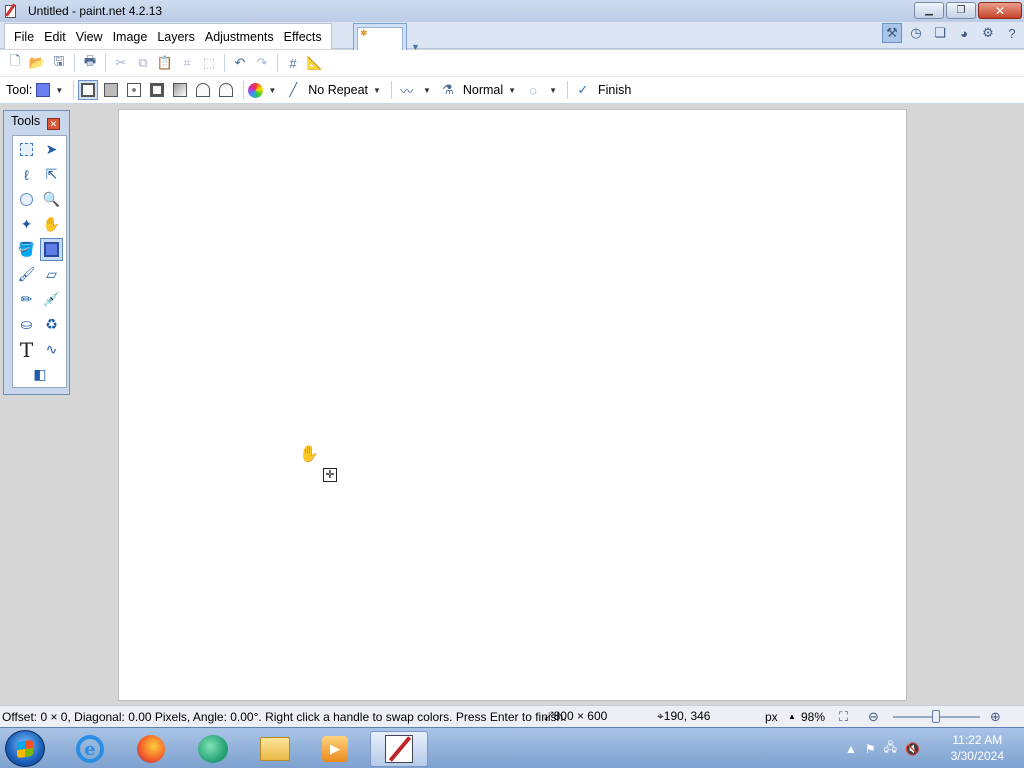 The width and height of the screenshot is (1024, 768). What do you see at coordinates (892, 33) in the screenshot?
I see `tools-window-toggle-icon: ⚒` at bounding box center [892, 33].